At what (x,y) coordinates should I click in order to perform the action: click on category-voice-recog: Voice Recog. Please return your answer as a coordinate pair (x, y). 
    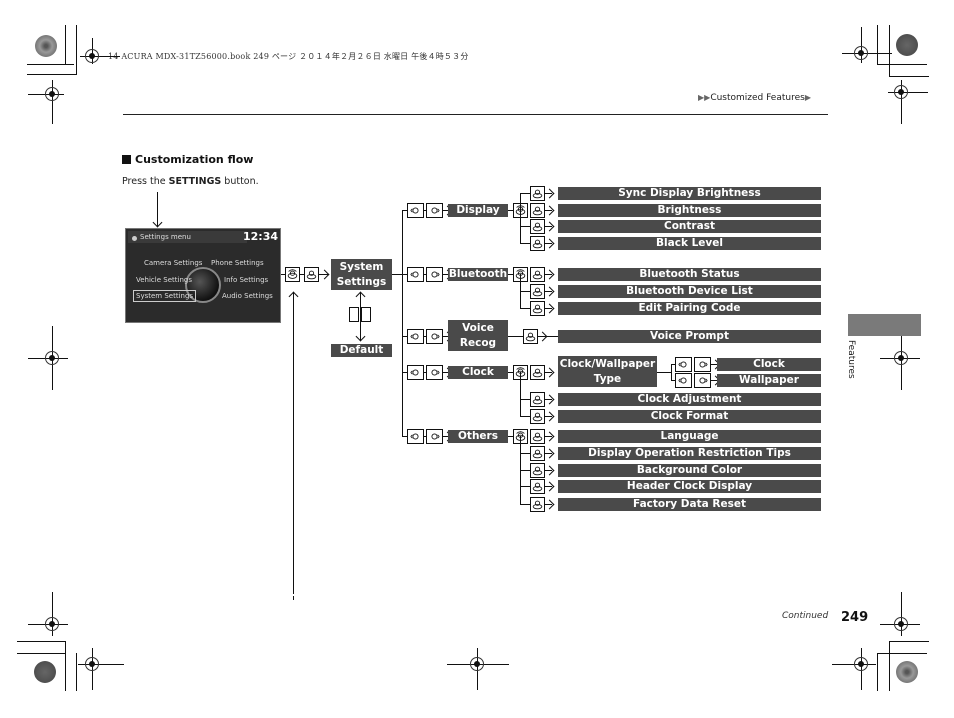
    Looking at the image, I should click on (478, 335).